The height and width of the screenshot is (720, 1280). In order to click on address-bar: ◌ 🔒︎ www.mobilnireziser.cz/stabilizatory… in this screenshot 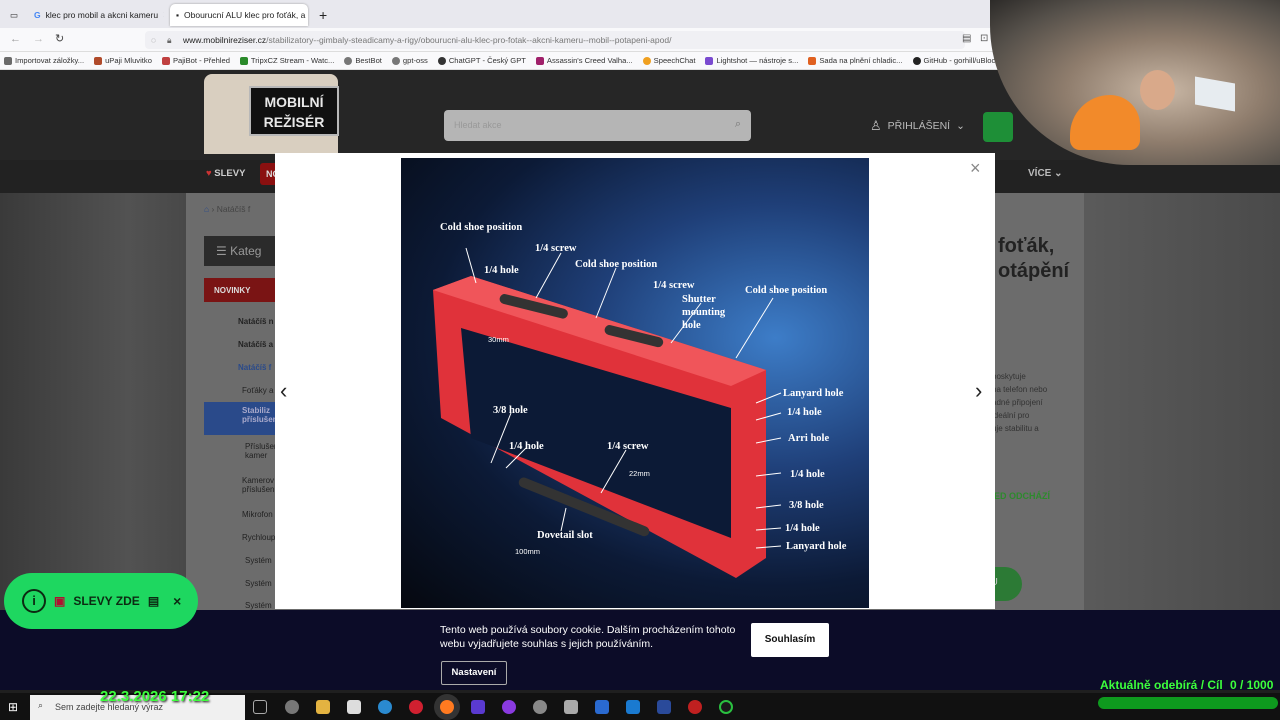, I will do `click(555, 40)`.